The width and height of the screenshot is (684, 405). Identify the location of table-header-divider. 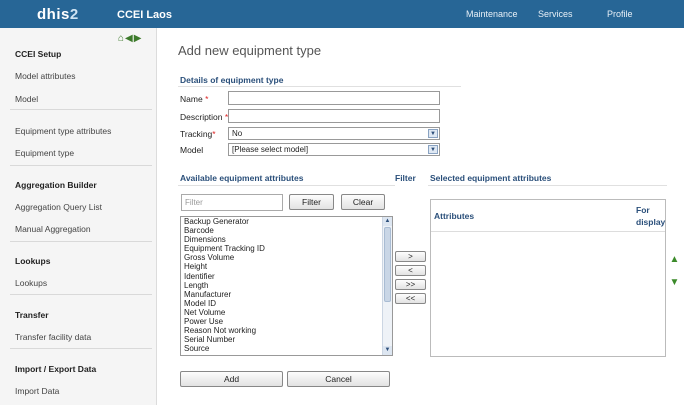
(548, 231).